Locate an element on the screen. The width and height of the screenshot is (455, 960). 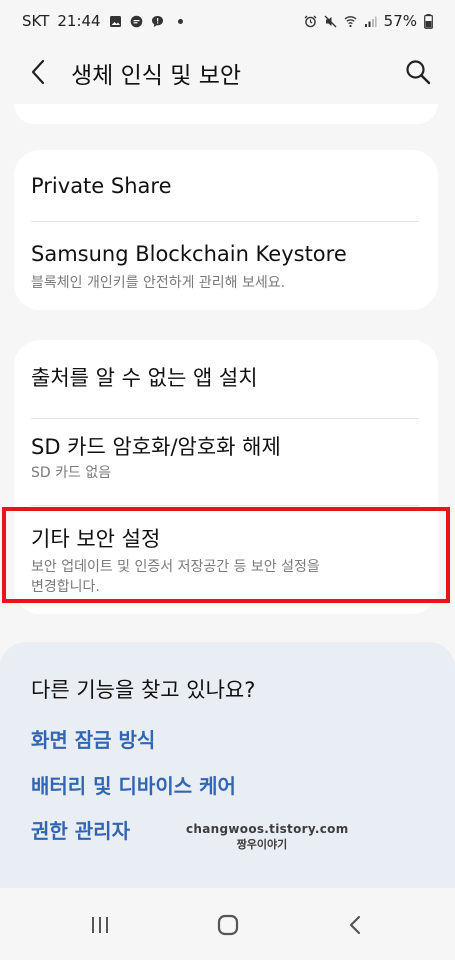
home-icon is located at coordinates (228, 925).